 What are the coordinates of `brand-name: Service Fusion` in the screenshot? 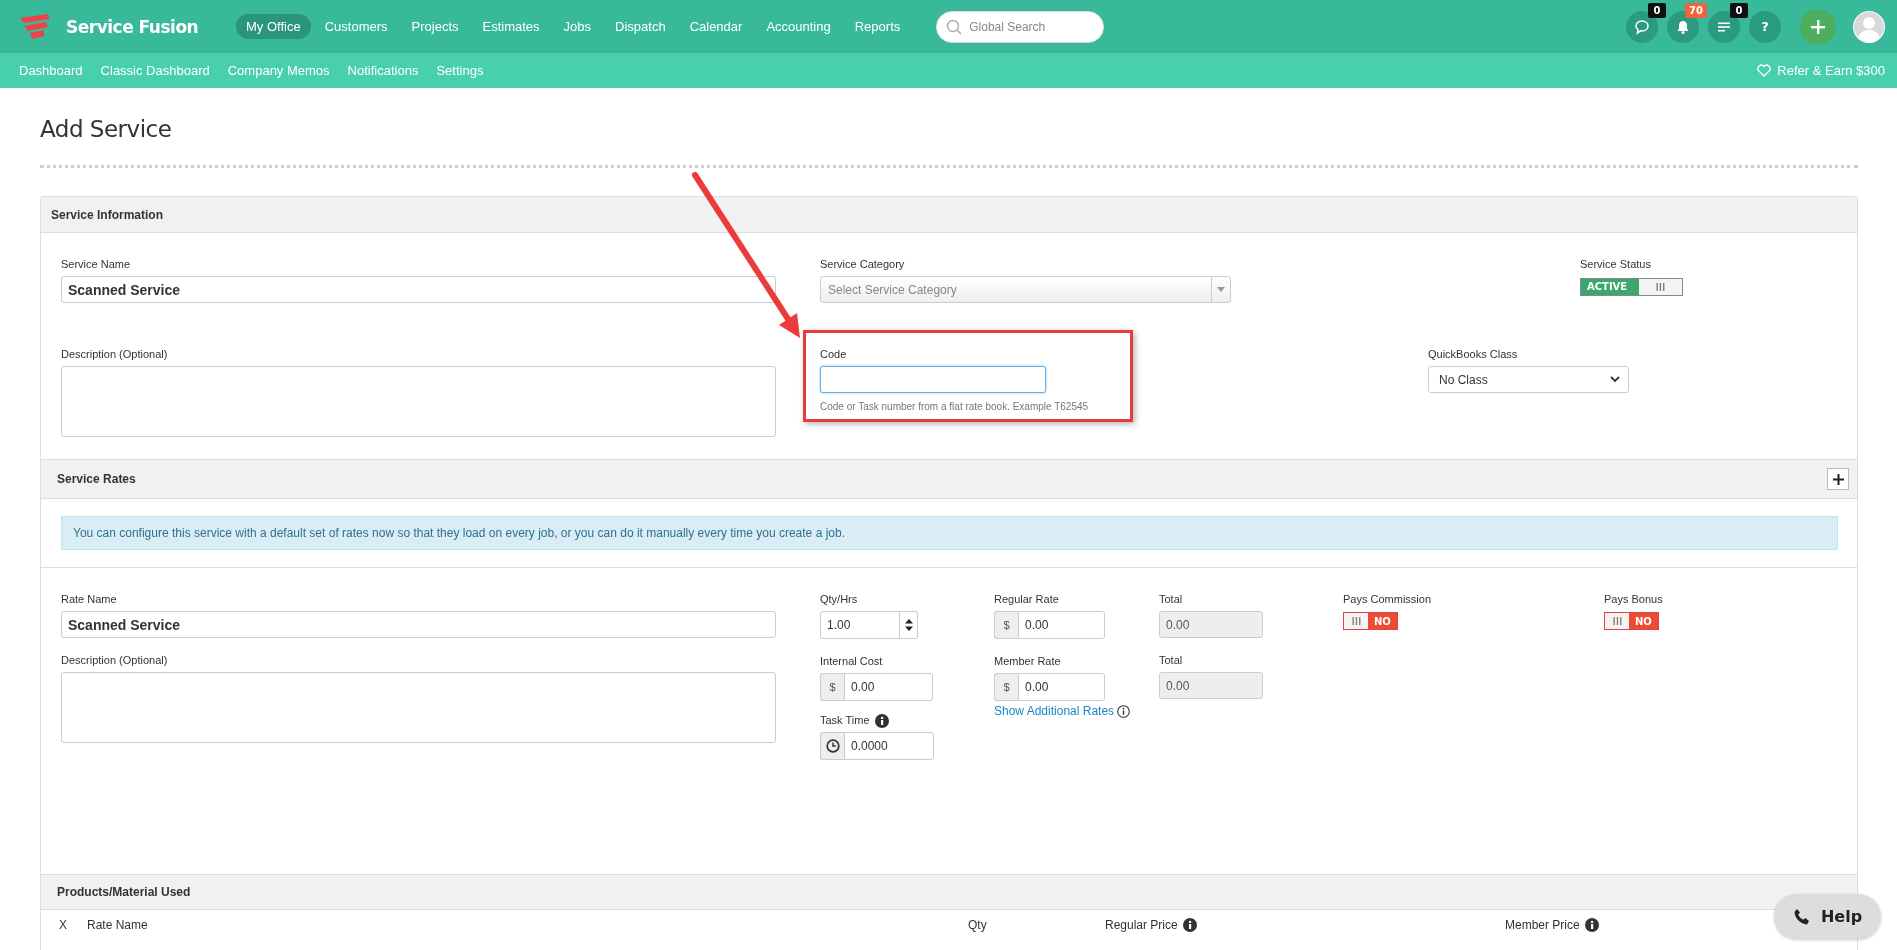 It's located at (132, 26).